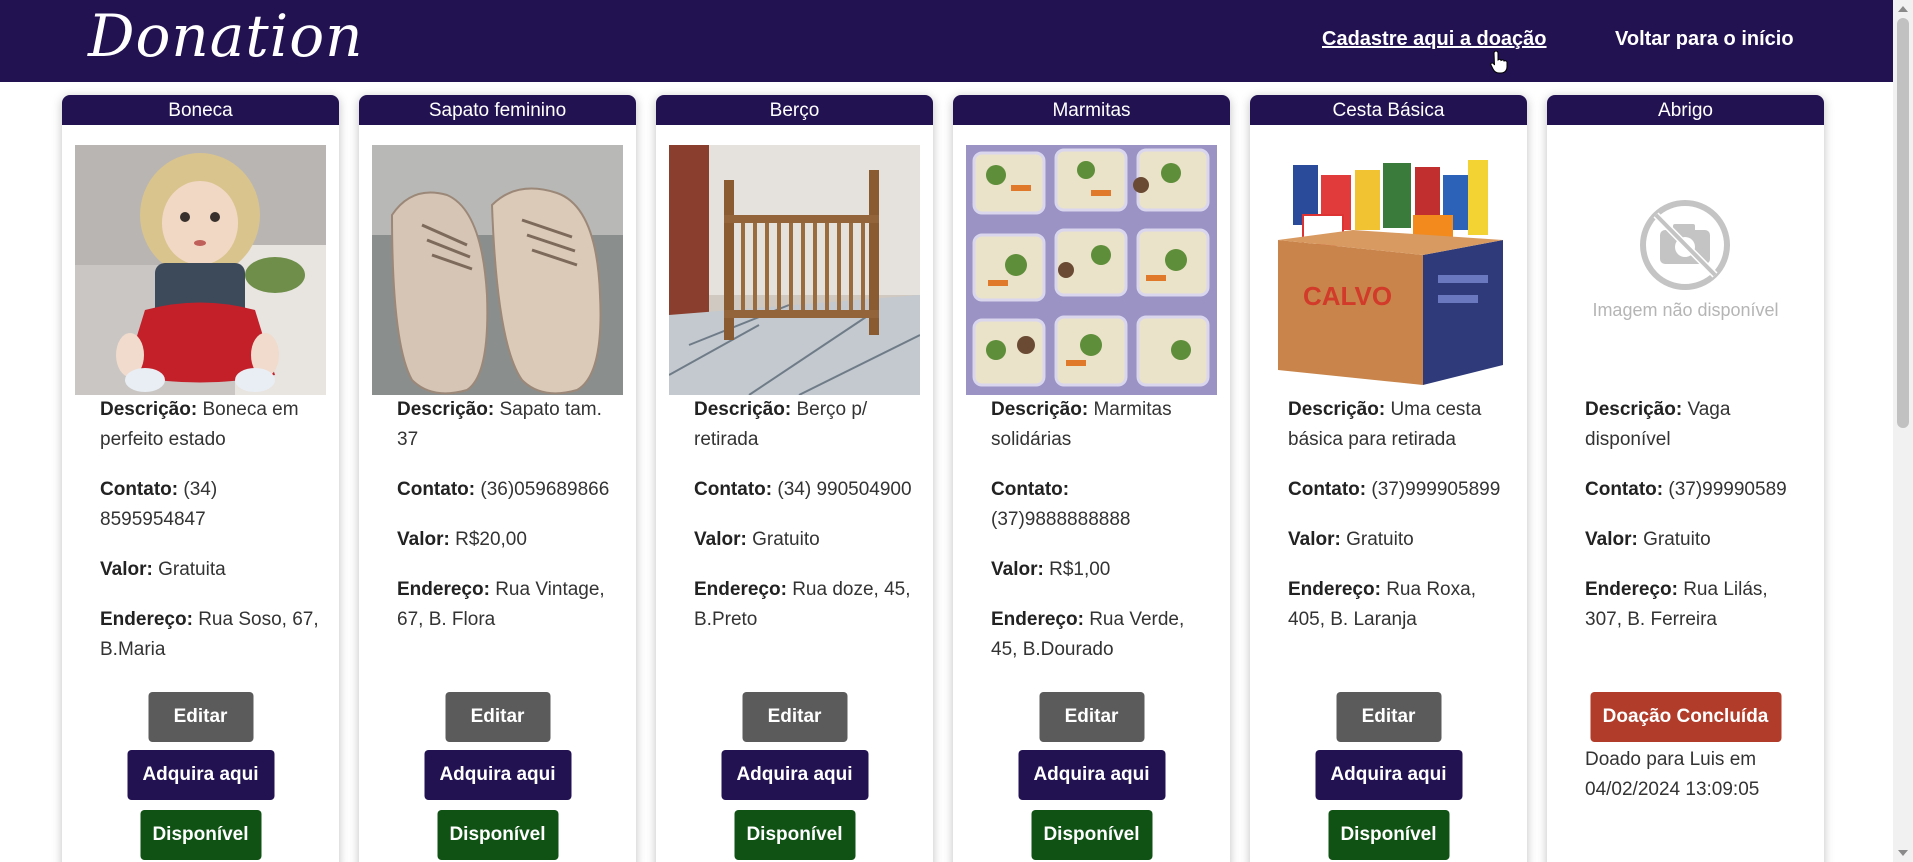 The image size is (1913, 862). I want to click on doll-image, so click(200, 270).